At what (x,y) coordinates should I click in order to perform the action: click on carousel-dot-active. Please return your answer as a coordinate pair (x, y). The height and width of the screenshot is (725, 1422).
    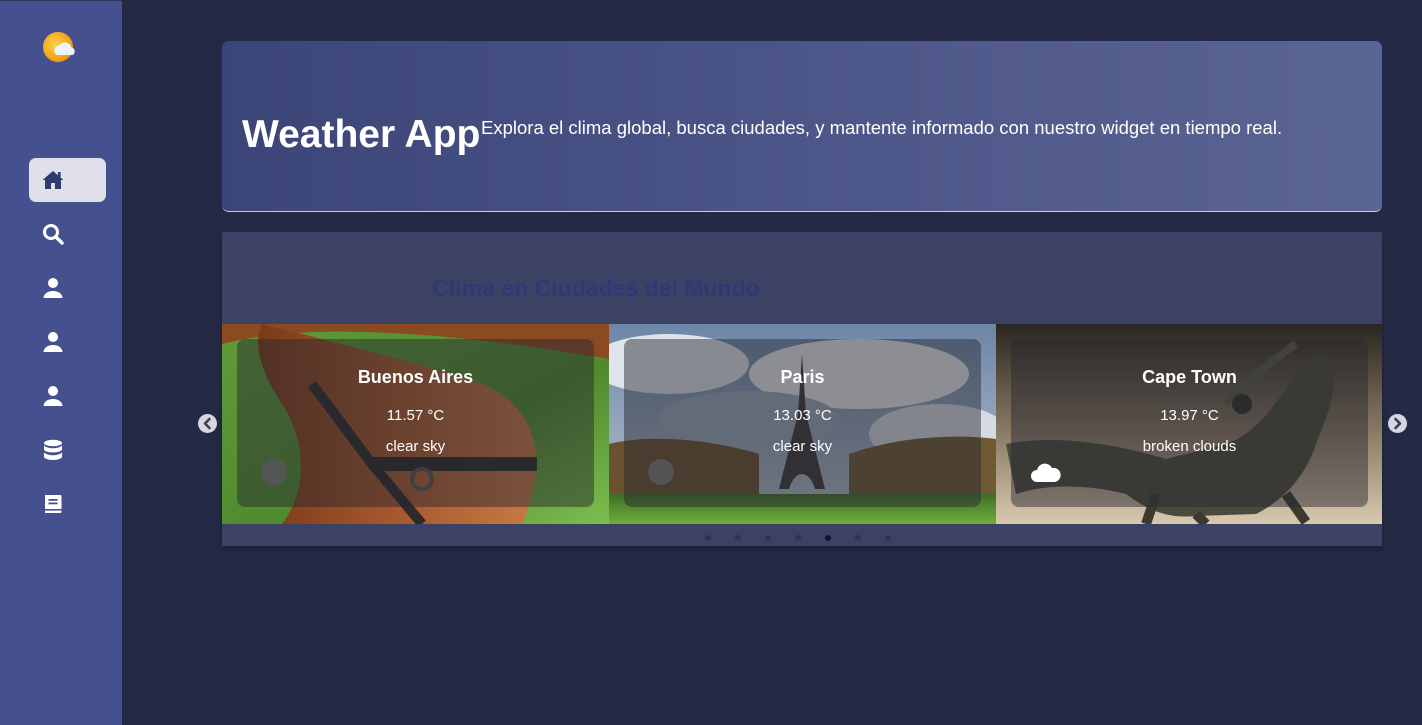
    Looking at the image, I should click on (828, 538).